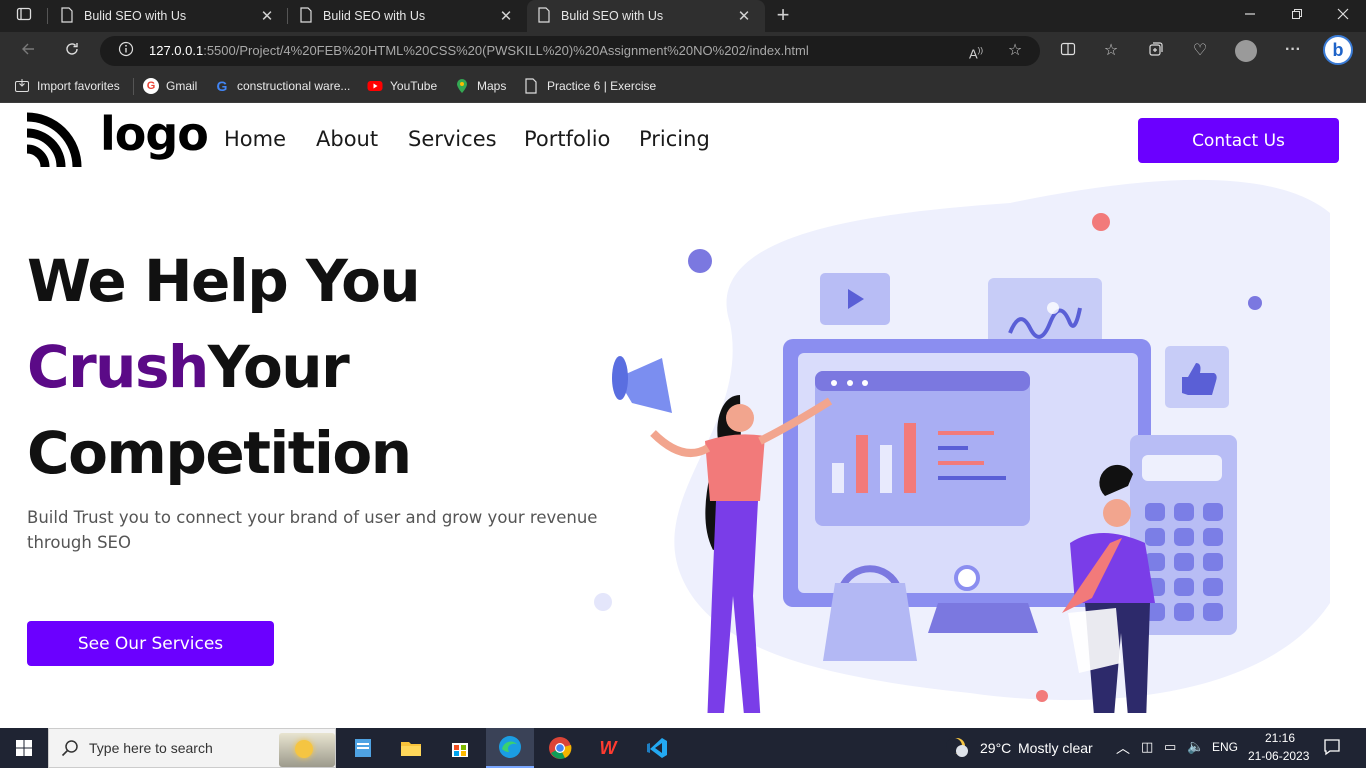 This screenshot has width=1366, height=768. Describe the element at coordinates (674, 139) in the screenshot. I see `nav-pricing: Pricing` at that location.